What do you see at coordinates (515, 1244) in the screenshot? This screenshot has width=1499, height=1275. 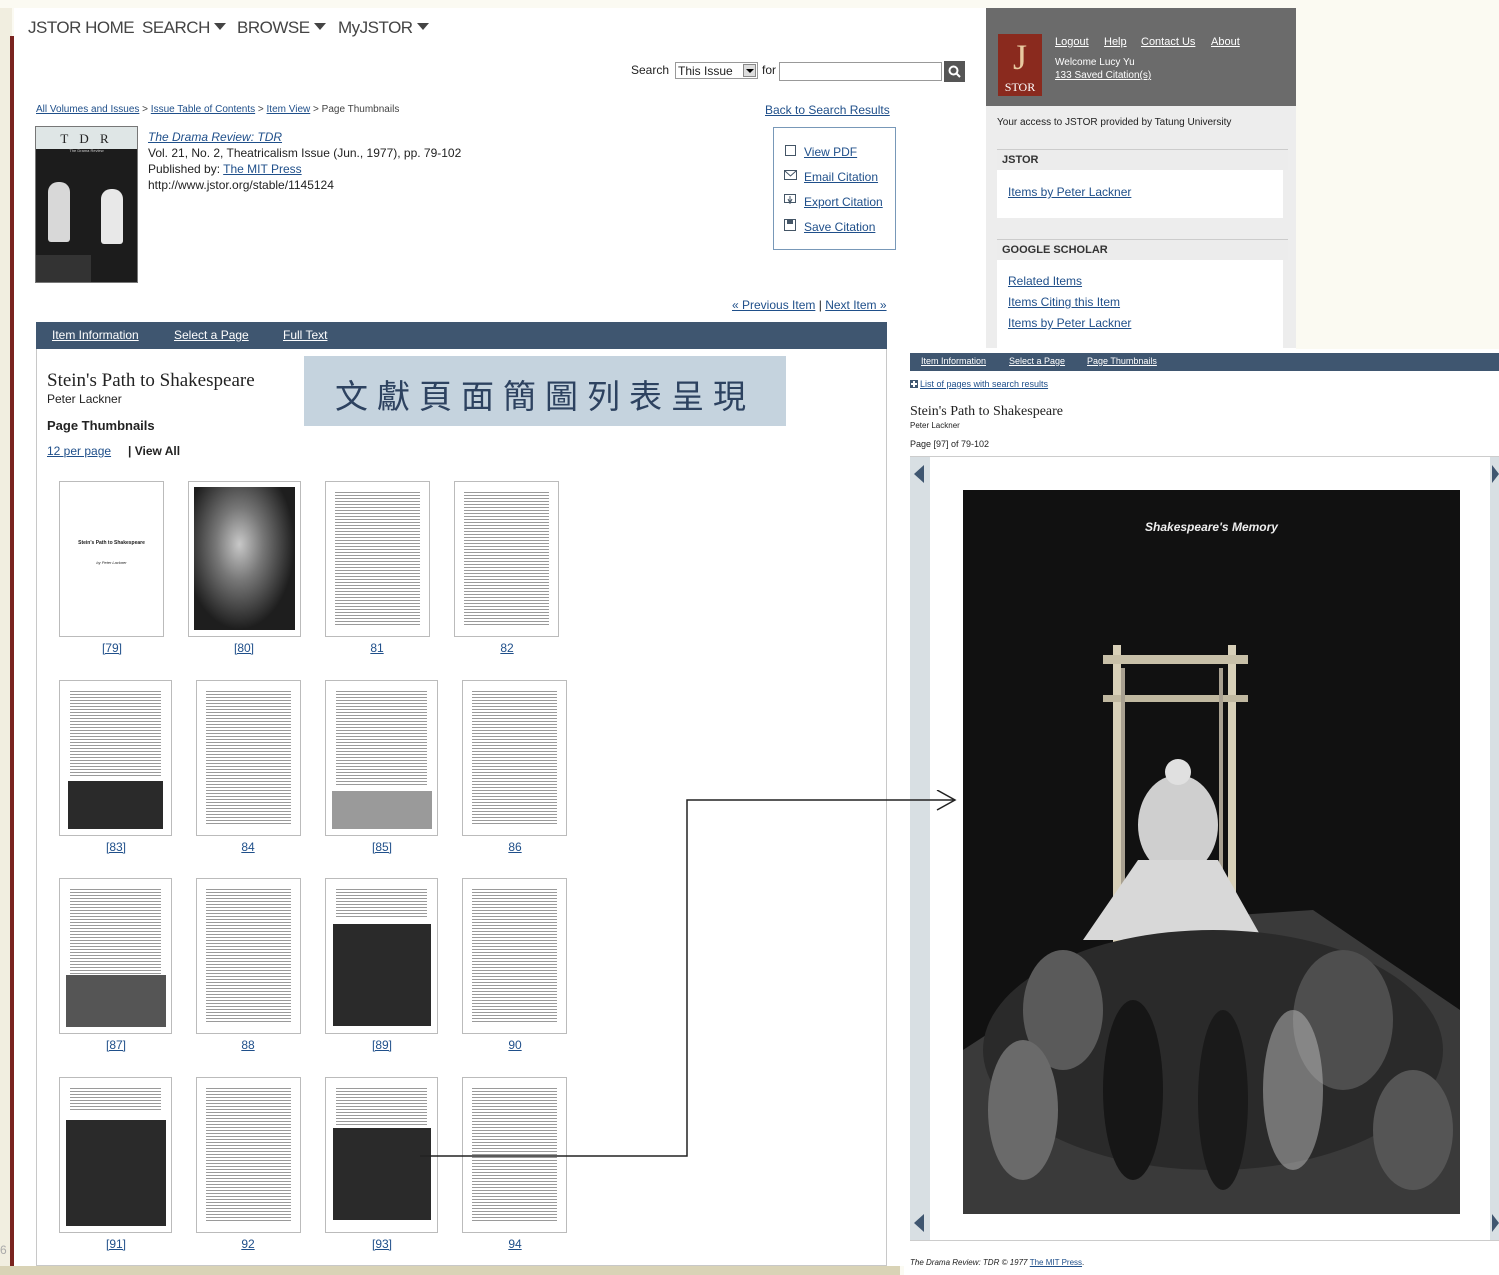 I see `thumbnail-label: 94` at bounding box center [515, 1244].